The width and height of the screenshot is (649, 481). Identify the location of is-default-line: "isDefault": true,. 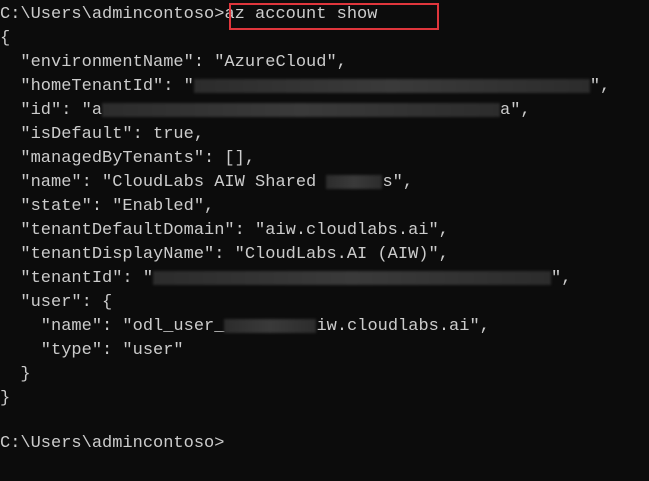
(102, 134).